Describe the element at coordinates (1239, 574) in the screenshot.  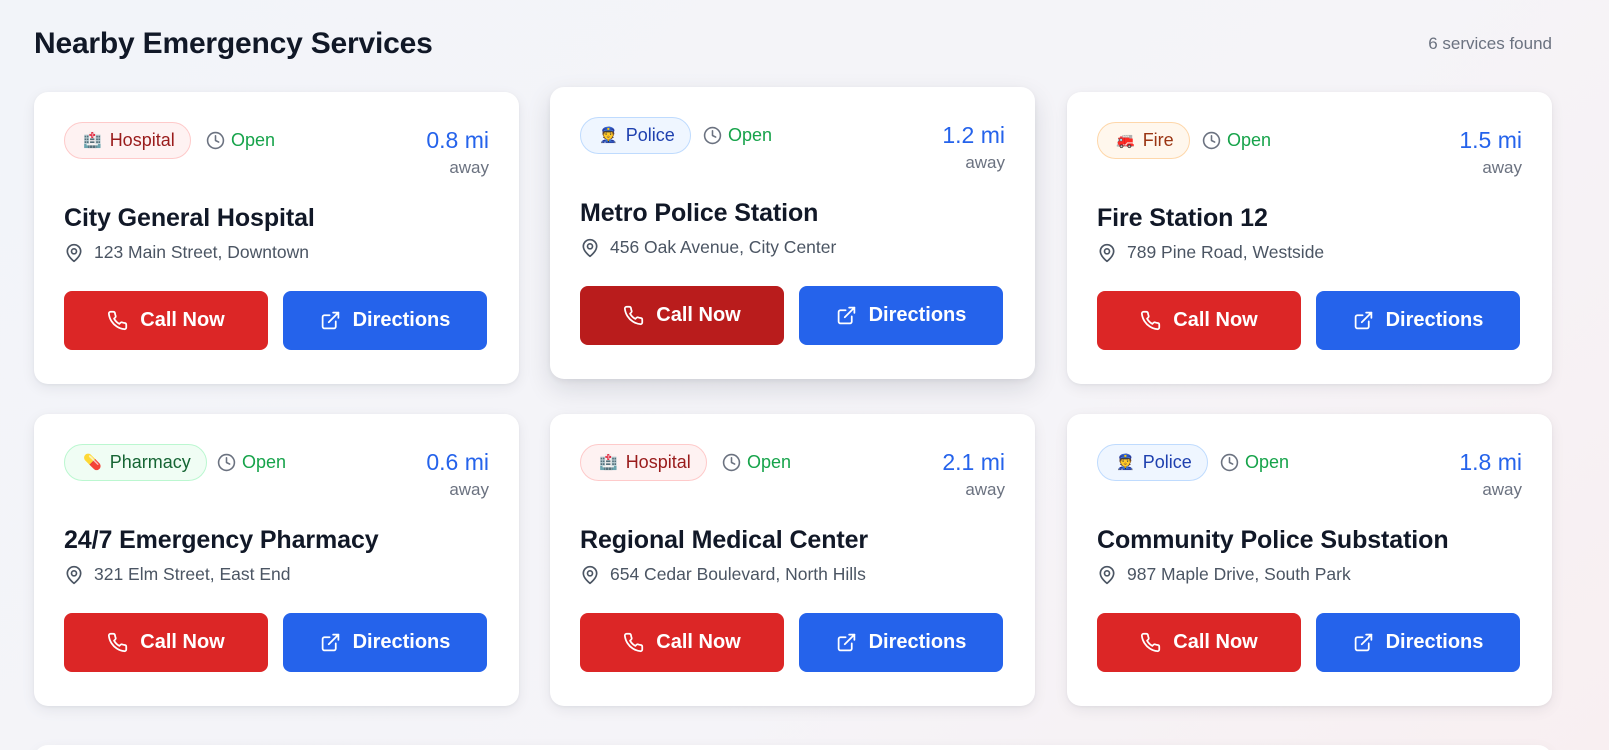
I see `address-text: 987 Maple Drive, South Park` at that location.